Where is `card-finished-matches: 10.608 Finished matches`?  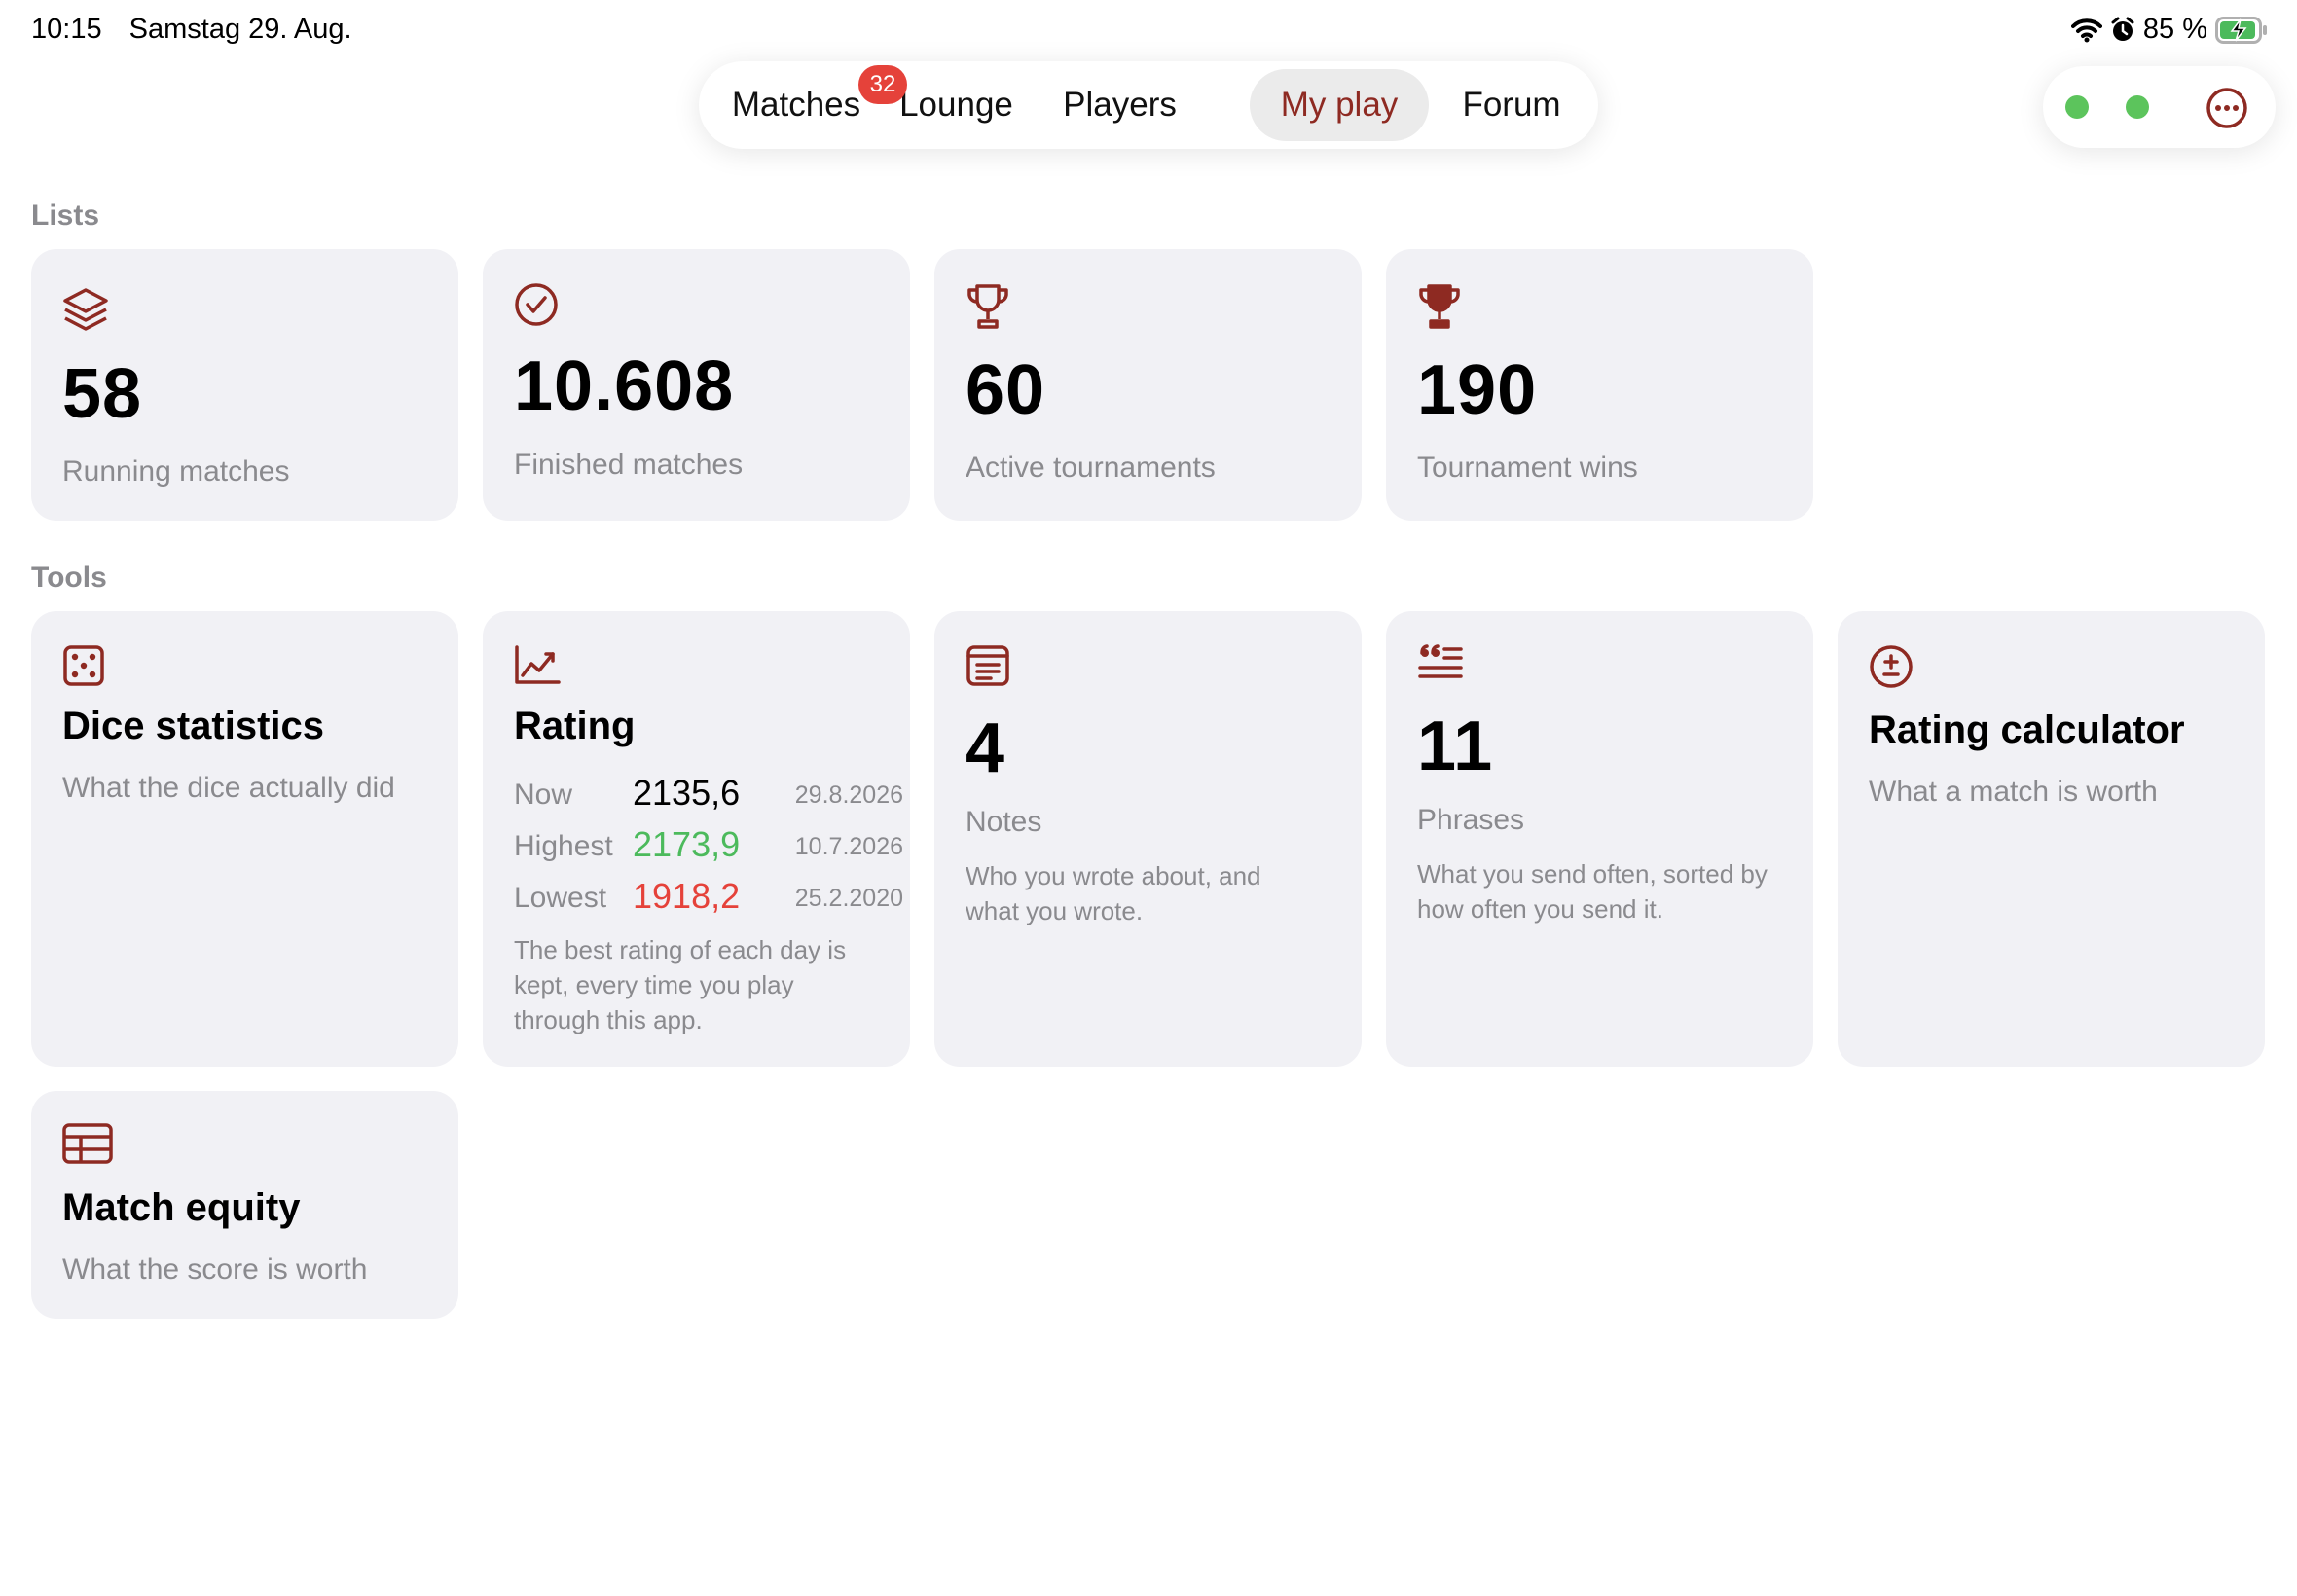 card-finished-matches: 10.608 Finished matches is located at coordinates (696, 385).